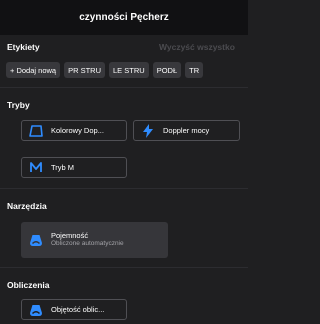 This screenshot has width=320, height=324. I want to click on m-mode-button: Tryb M, so click(74, 167).